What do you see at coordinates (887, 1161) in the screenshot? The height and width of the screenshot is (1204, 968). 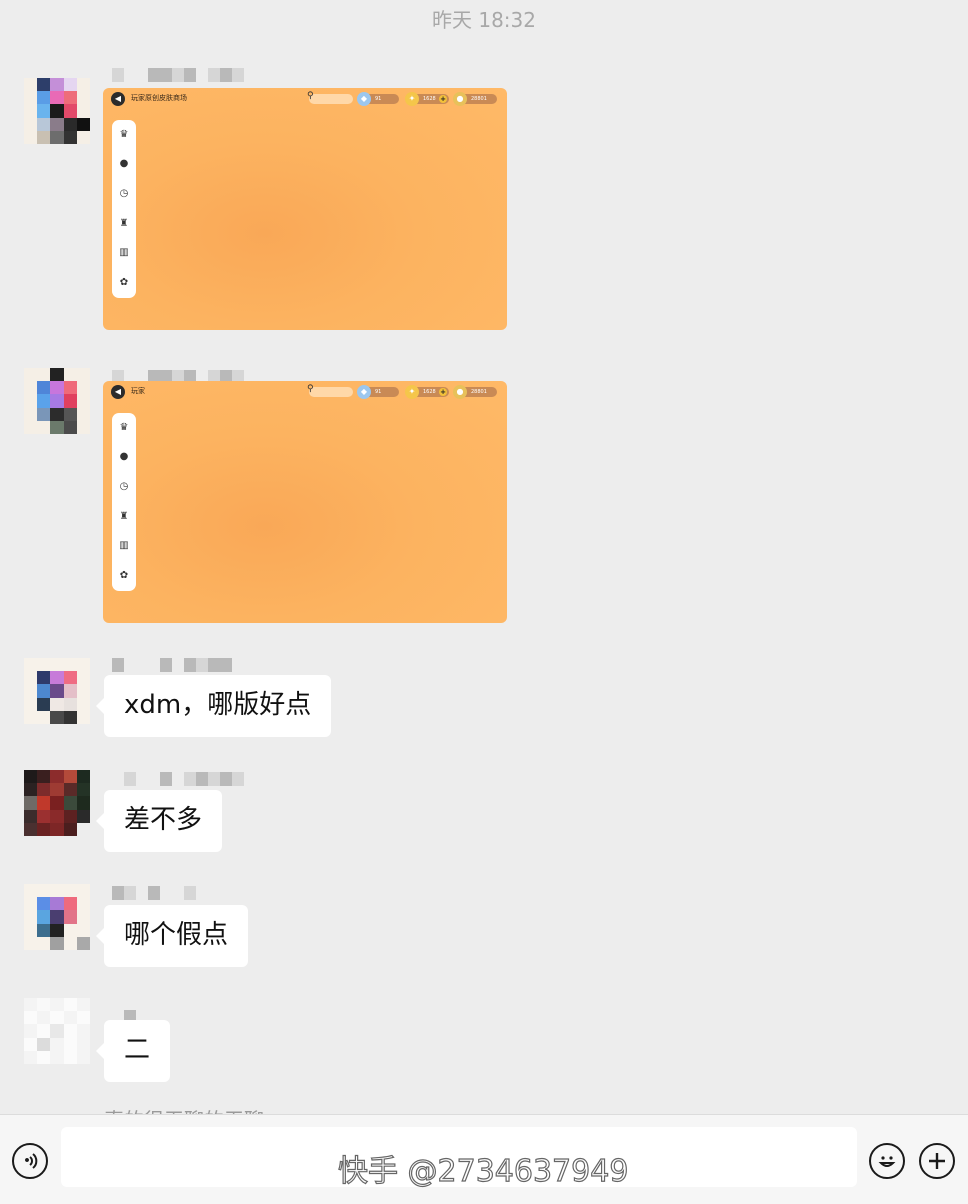 I see `emoji-icon` at bounding box center [887, 1161].